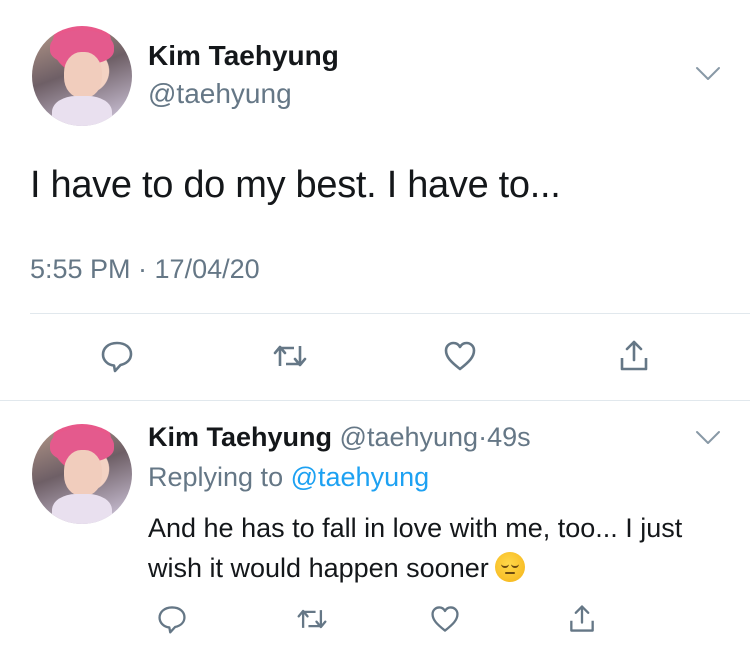 The image size is (750, 653). Describe the element at coordinates (145, 269) in the screenshot. I see `tweet-timestamp: 5:55 PM · 17/04/20` at that location.